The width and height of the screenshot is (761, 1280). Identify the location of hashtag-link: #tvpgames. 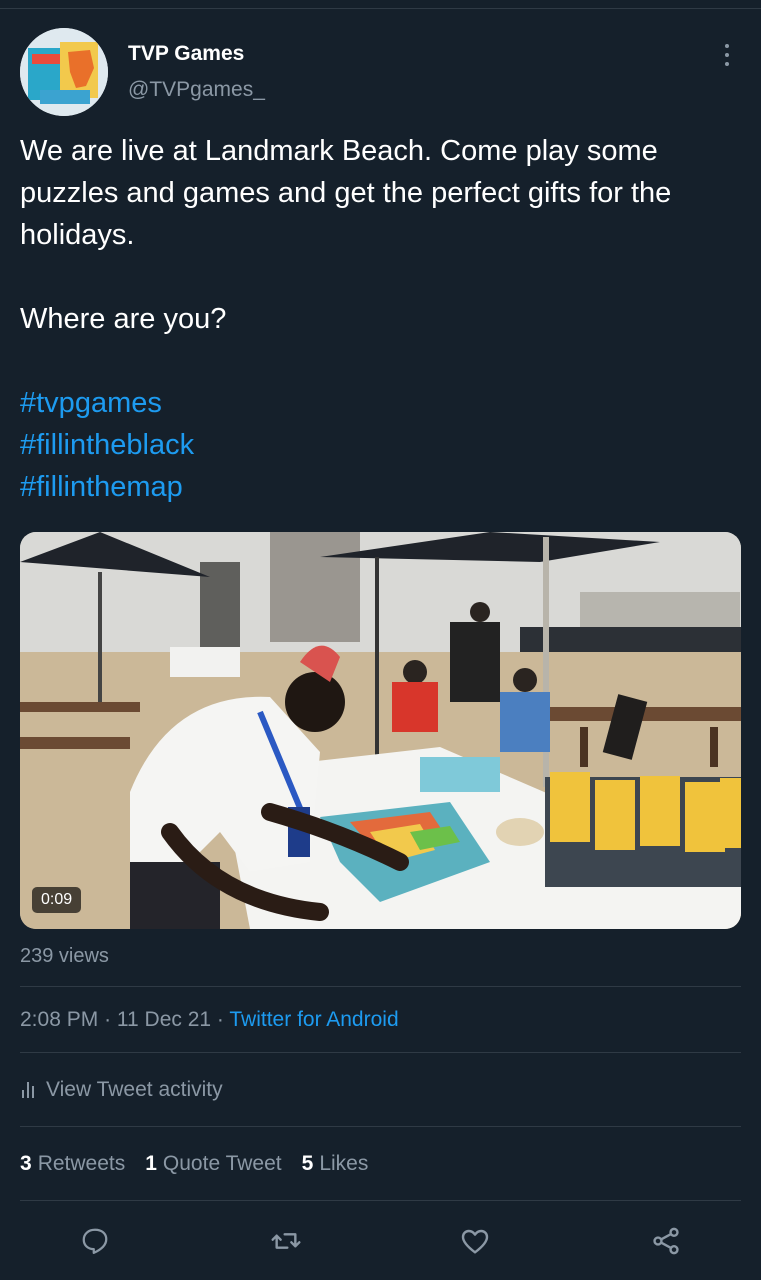
(382, 403).